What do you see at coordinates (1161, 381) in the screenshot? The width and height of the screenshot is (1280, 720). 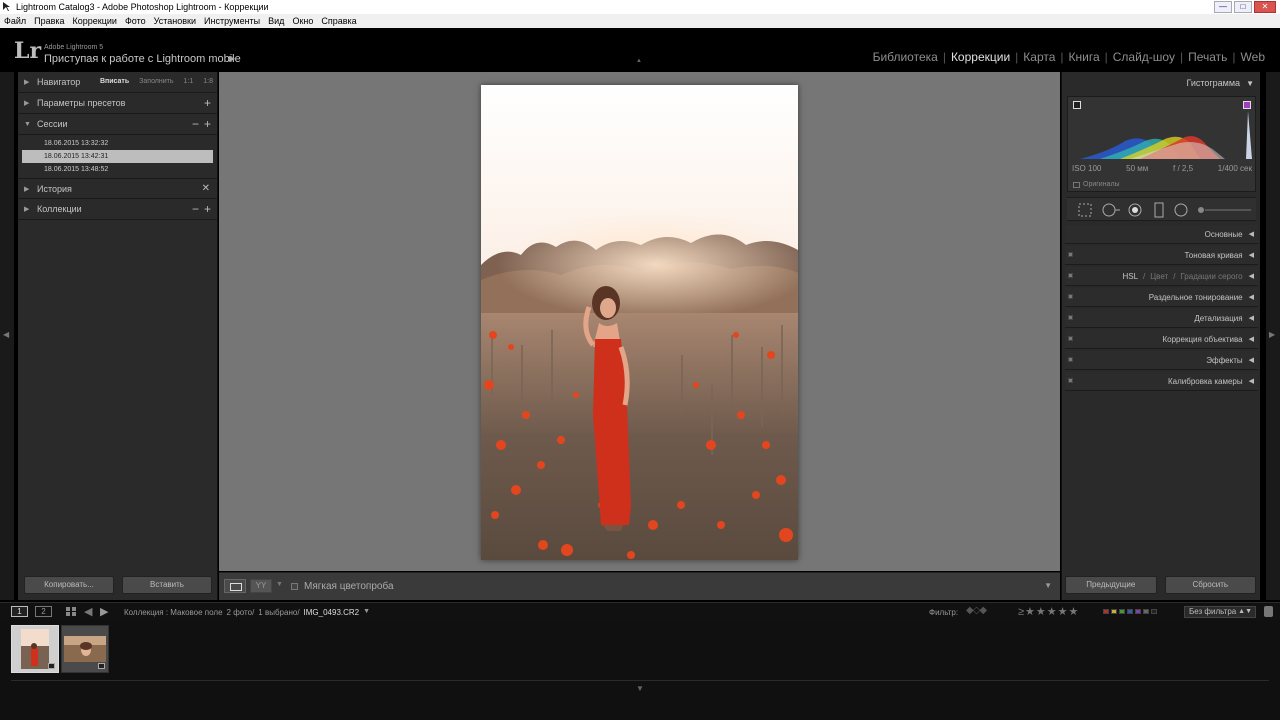 I see `section-camera-calibration: Калибровка камеры ◀` at bounding box center [1161, 381].